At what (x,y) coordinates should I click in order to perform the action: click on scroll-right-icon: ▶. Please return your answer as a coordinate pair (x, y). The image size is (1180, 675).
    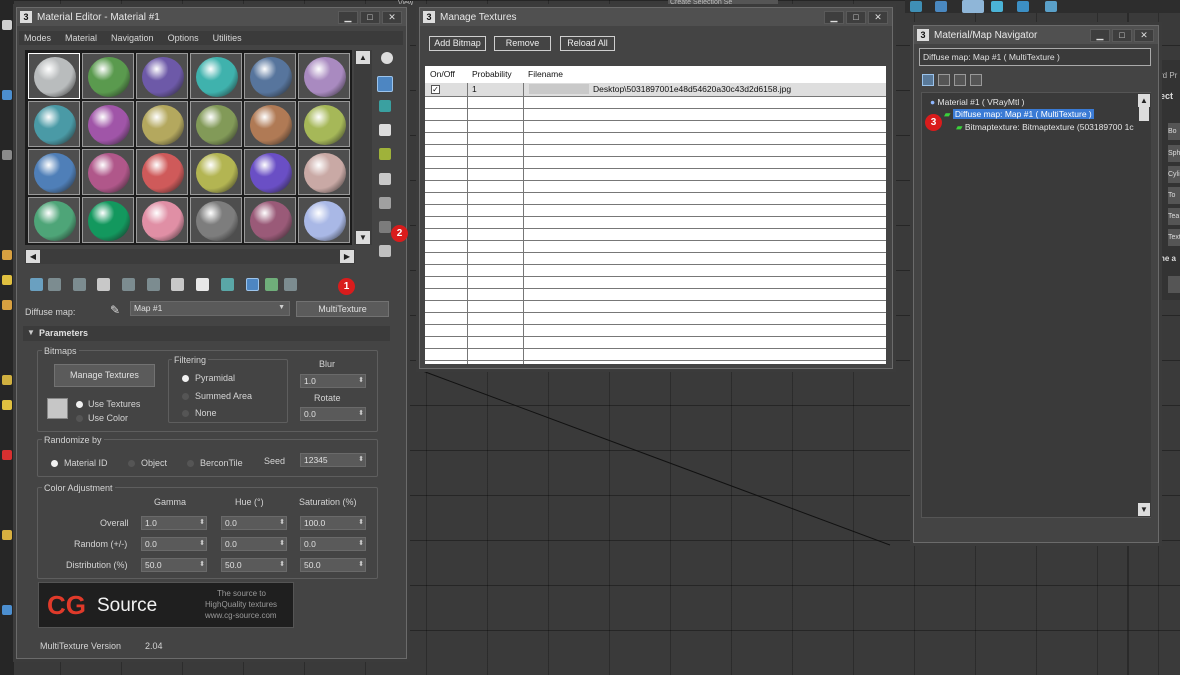
    Looking at the image, I should click on (347, 256).